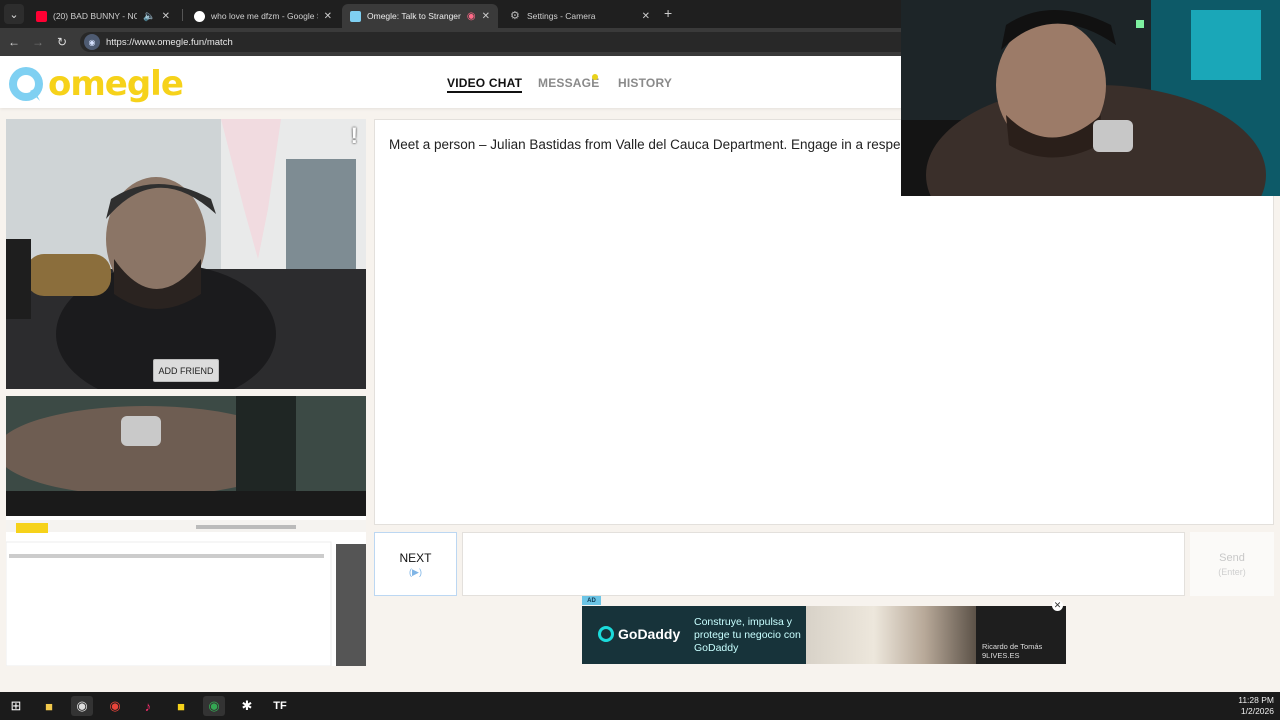 This screenshot has height=720, width=1280. I want to click on address-bar: ◉ https://www.omegle.fun/match, so click(495, 42).